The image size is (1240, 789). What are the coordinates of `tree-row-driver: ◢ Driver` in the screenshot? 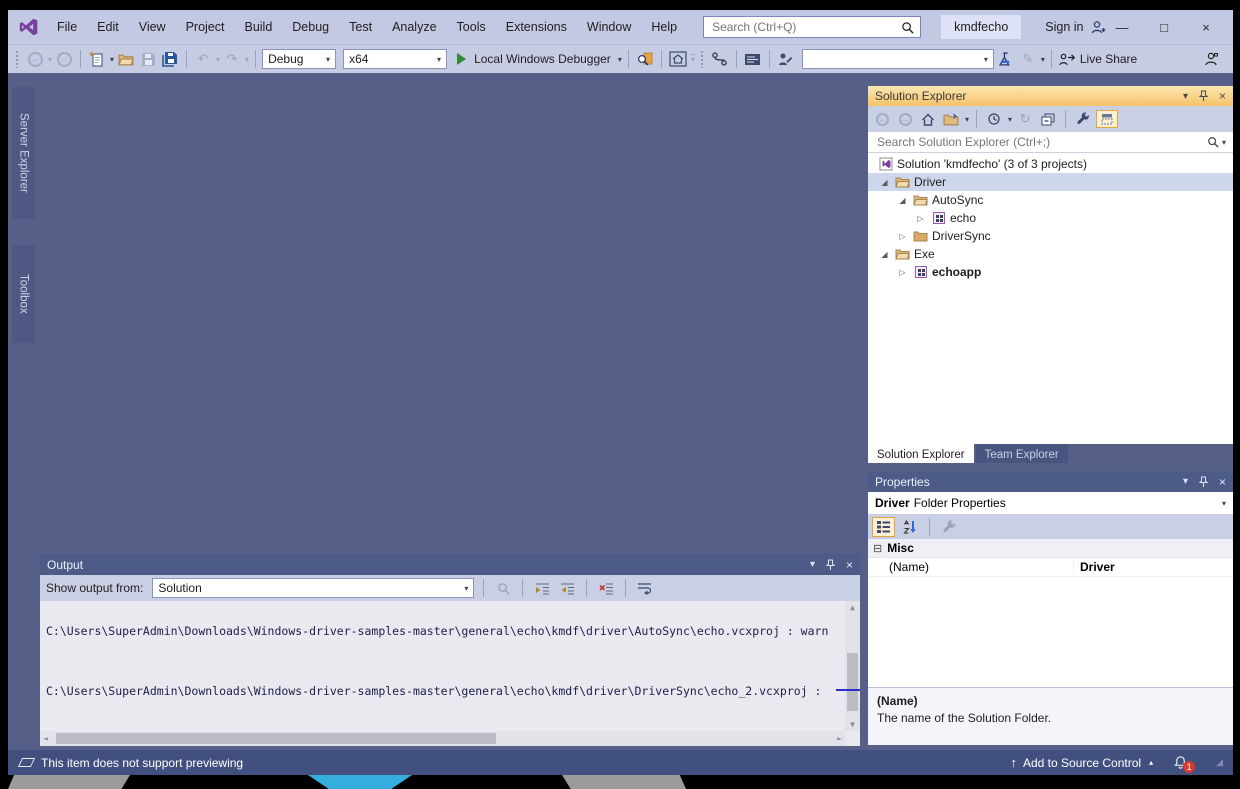 It's located at (1050, 182).